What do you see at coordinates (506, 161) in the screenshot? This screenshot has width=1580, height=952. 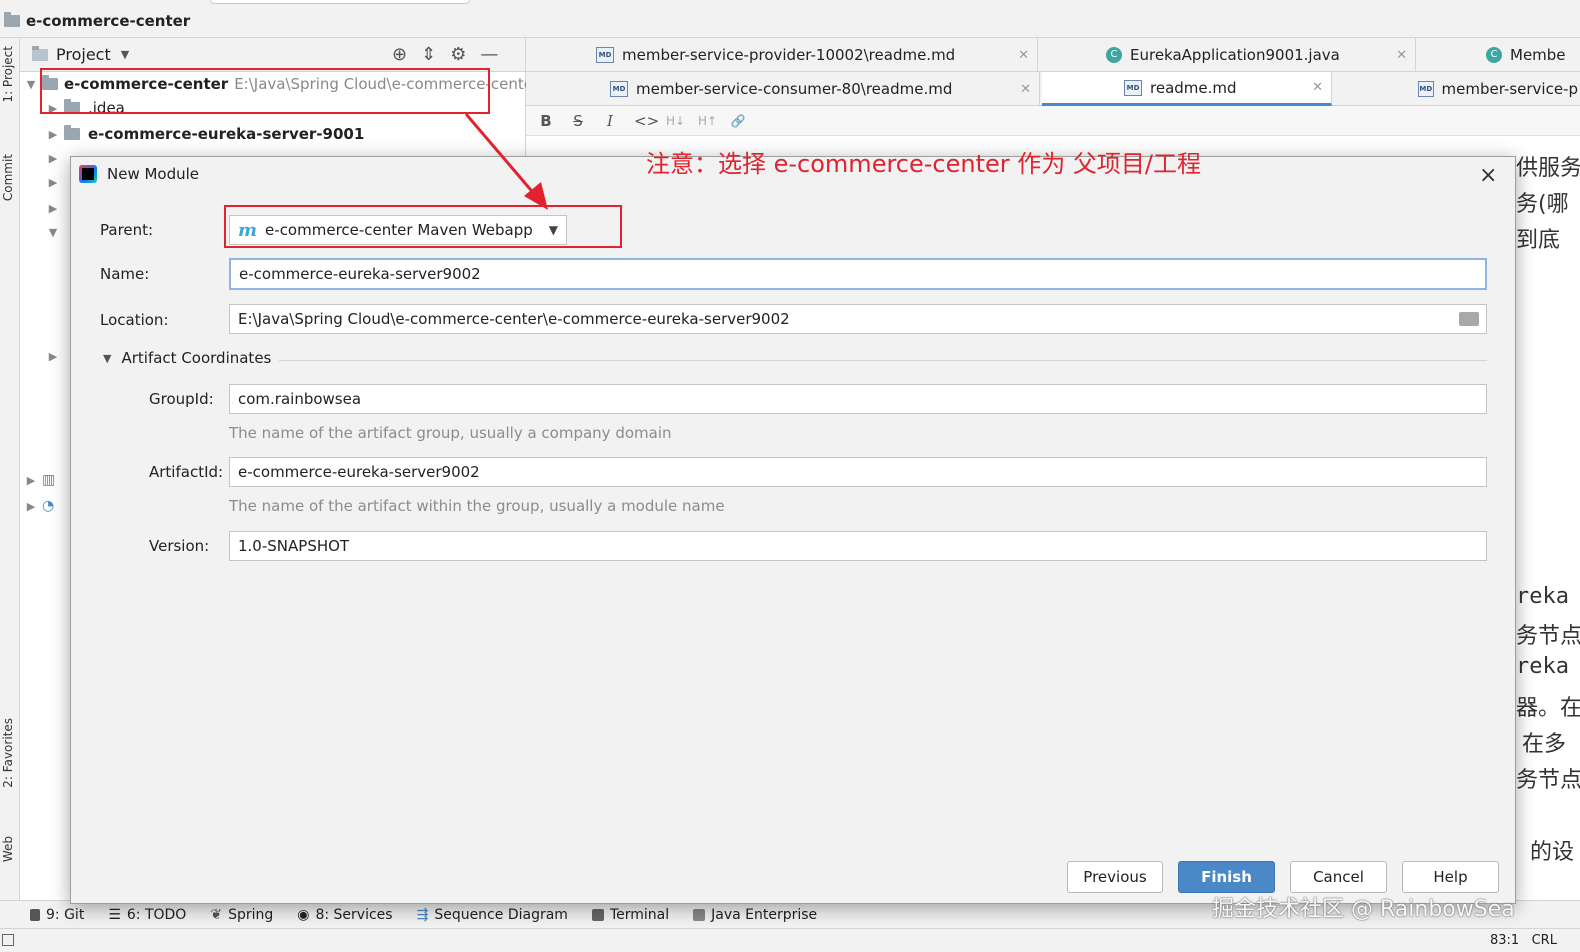 I see `annotation-arrow` at bounding box center [506, 161].